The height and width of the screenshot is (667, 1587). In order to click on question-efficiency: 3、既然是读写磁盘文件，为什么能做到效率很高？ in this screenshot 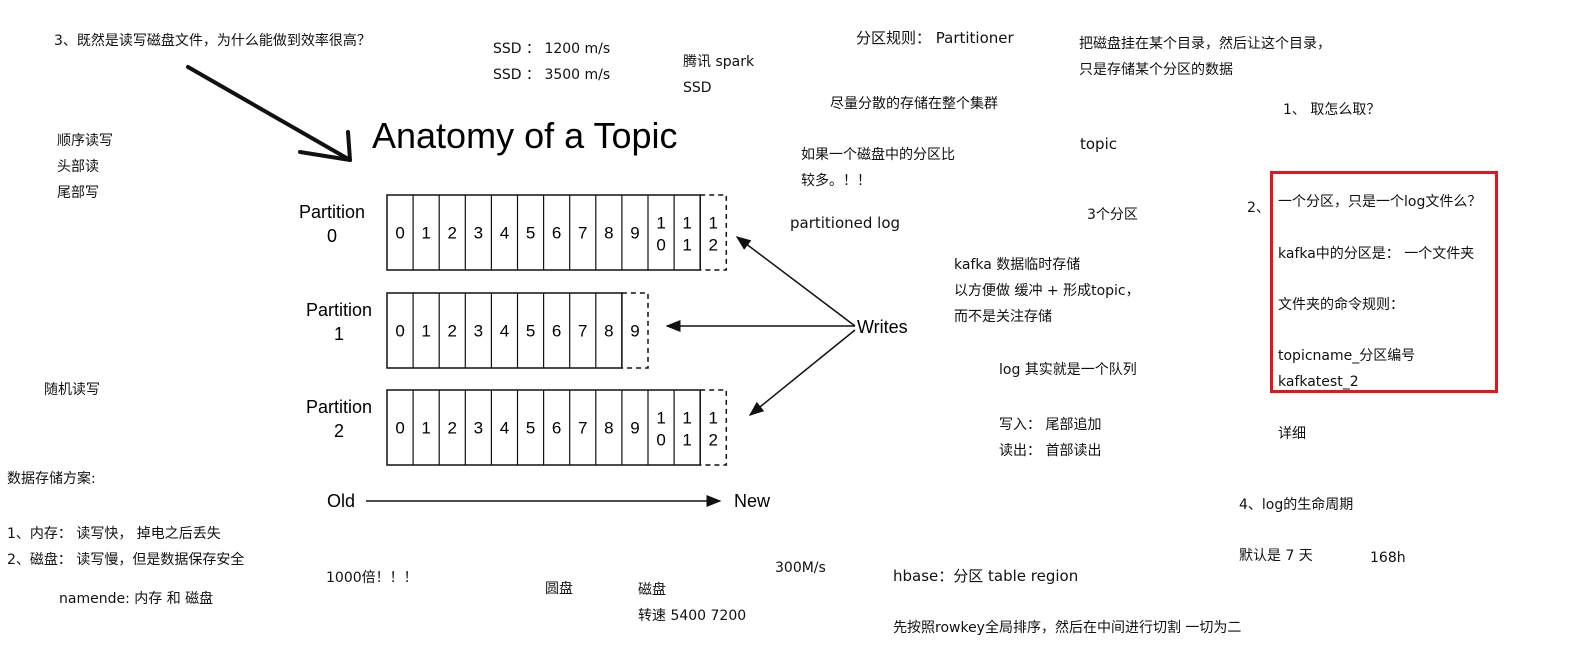, I will do `click(212, 41)`.